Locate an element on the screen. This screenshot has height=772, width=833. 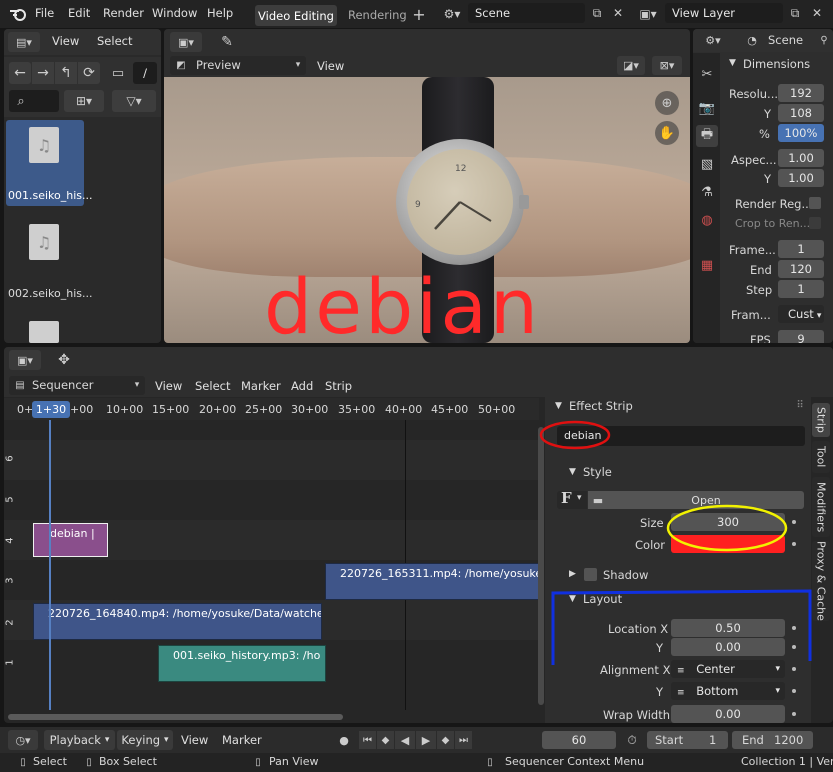
dimensions-section-title: Dimensions is located at coordinates (776, 64).